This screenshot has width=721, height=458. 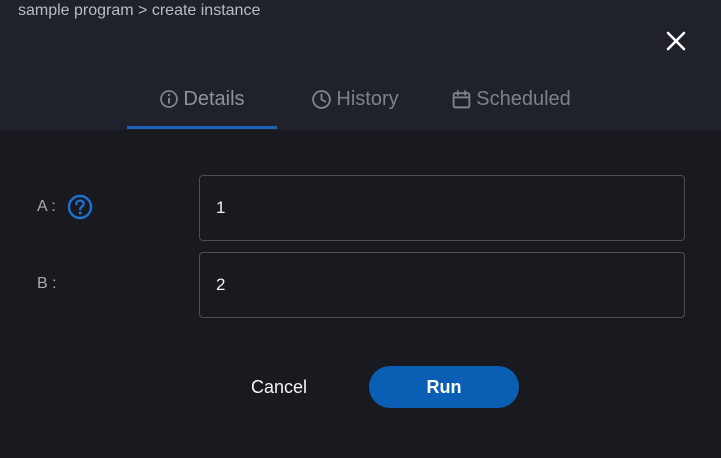 I want to click on help-circle-icon, so click(x=80, y=207).